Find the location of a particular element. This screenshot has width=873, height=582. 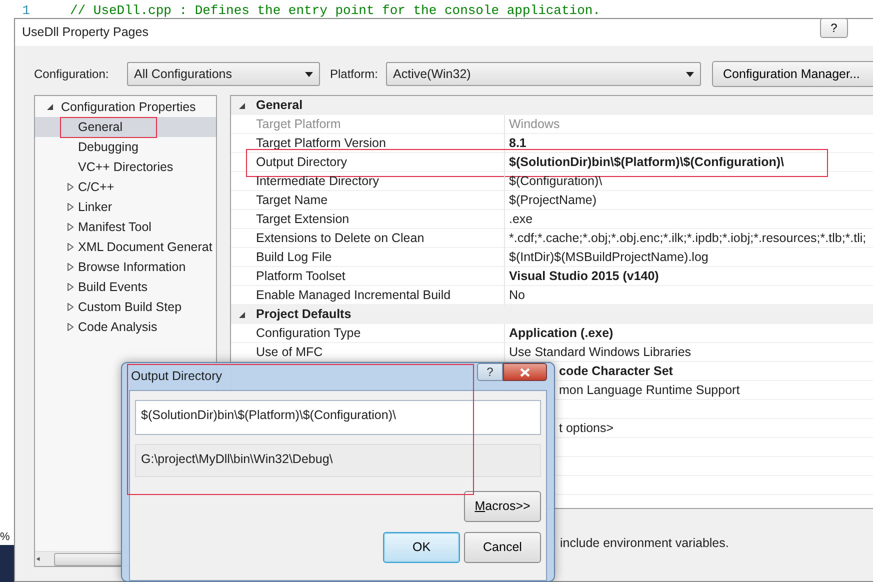

input-field: $(SolutionDir)bin\$(Platform)\$(Configuration)\ is located at coordinates (338, 417).